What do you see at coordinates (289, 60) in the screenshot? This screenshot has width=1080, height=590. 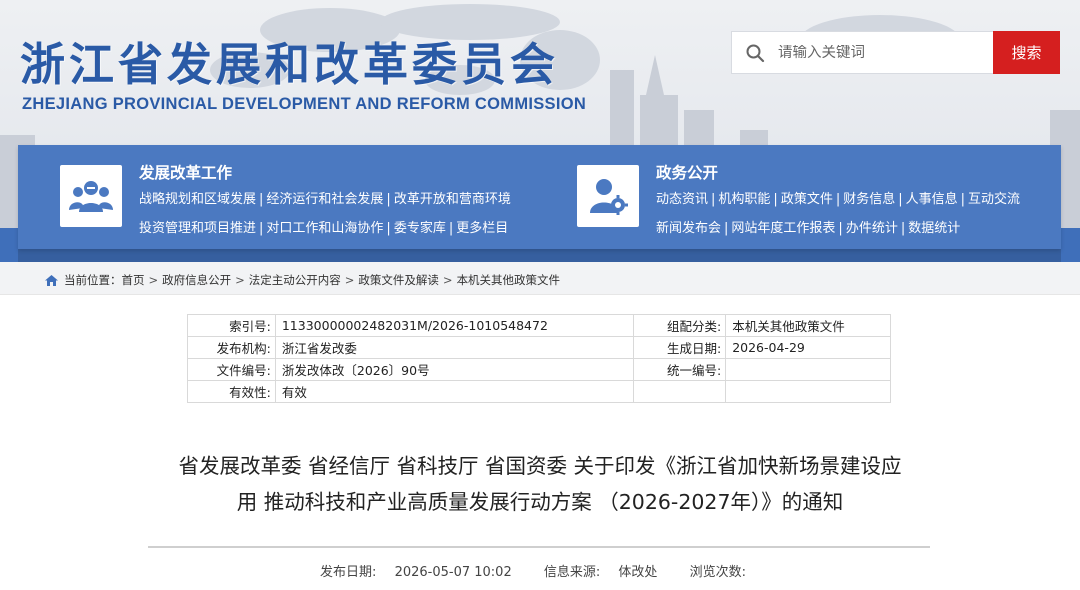 I see `site-logo-cn: 浙江省发展和改革委员会` at bounding box center [289, 60].